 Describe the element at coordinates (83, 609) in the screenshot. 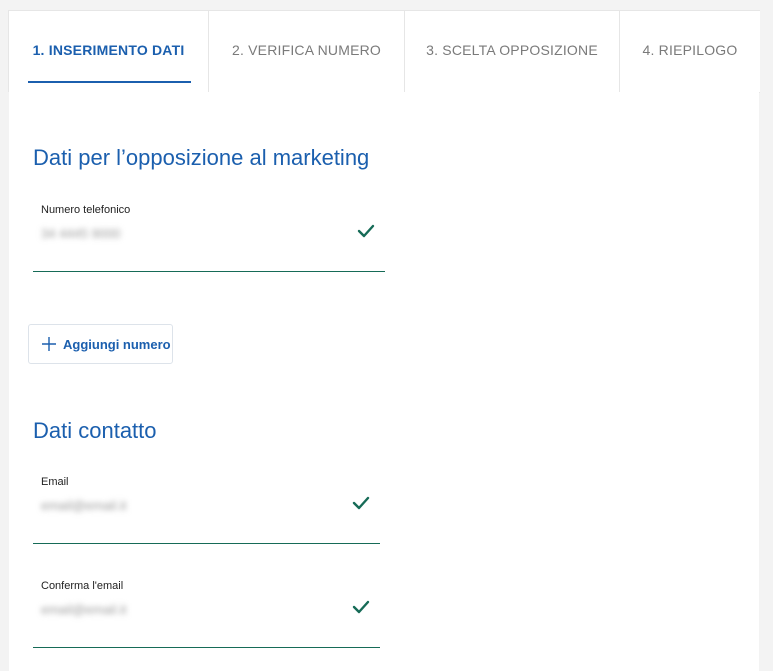

I see `confirm-email-input: email@email.it` at that location.